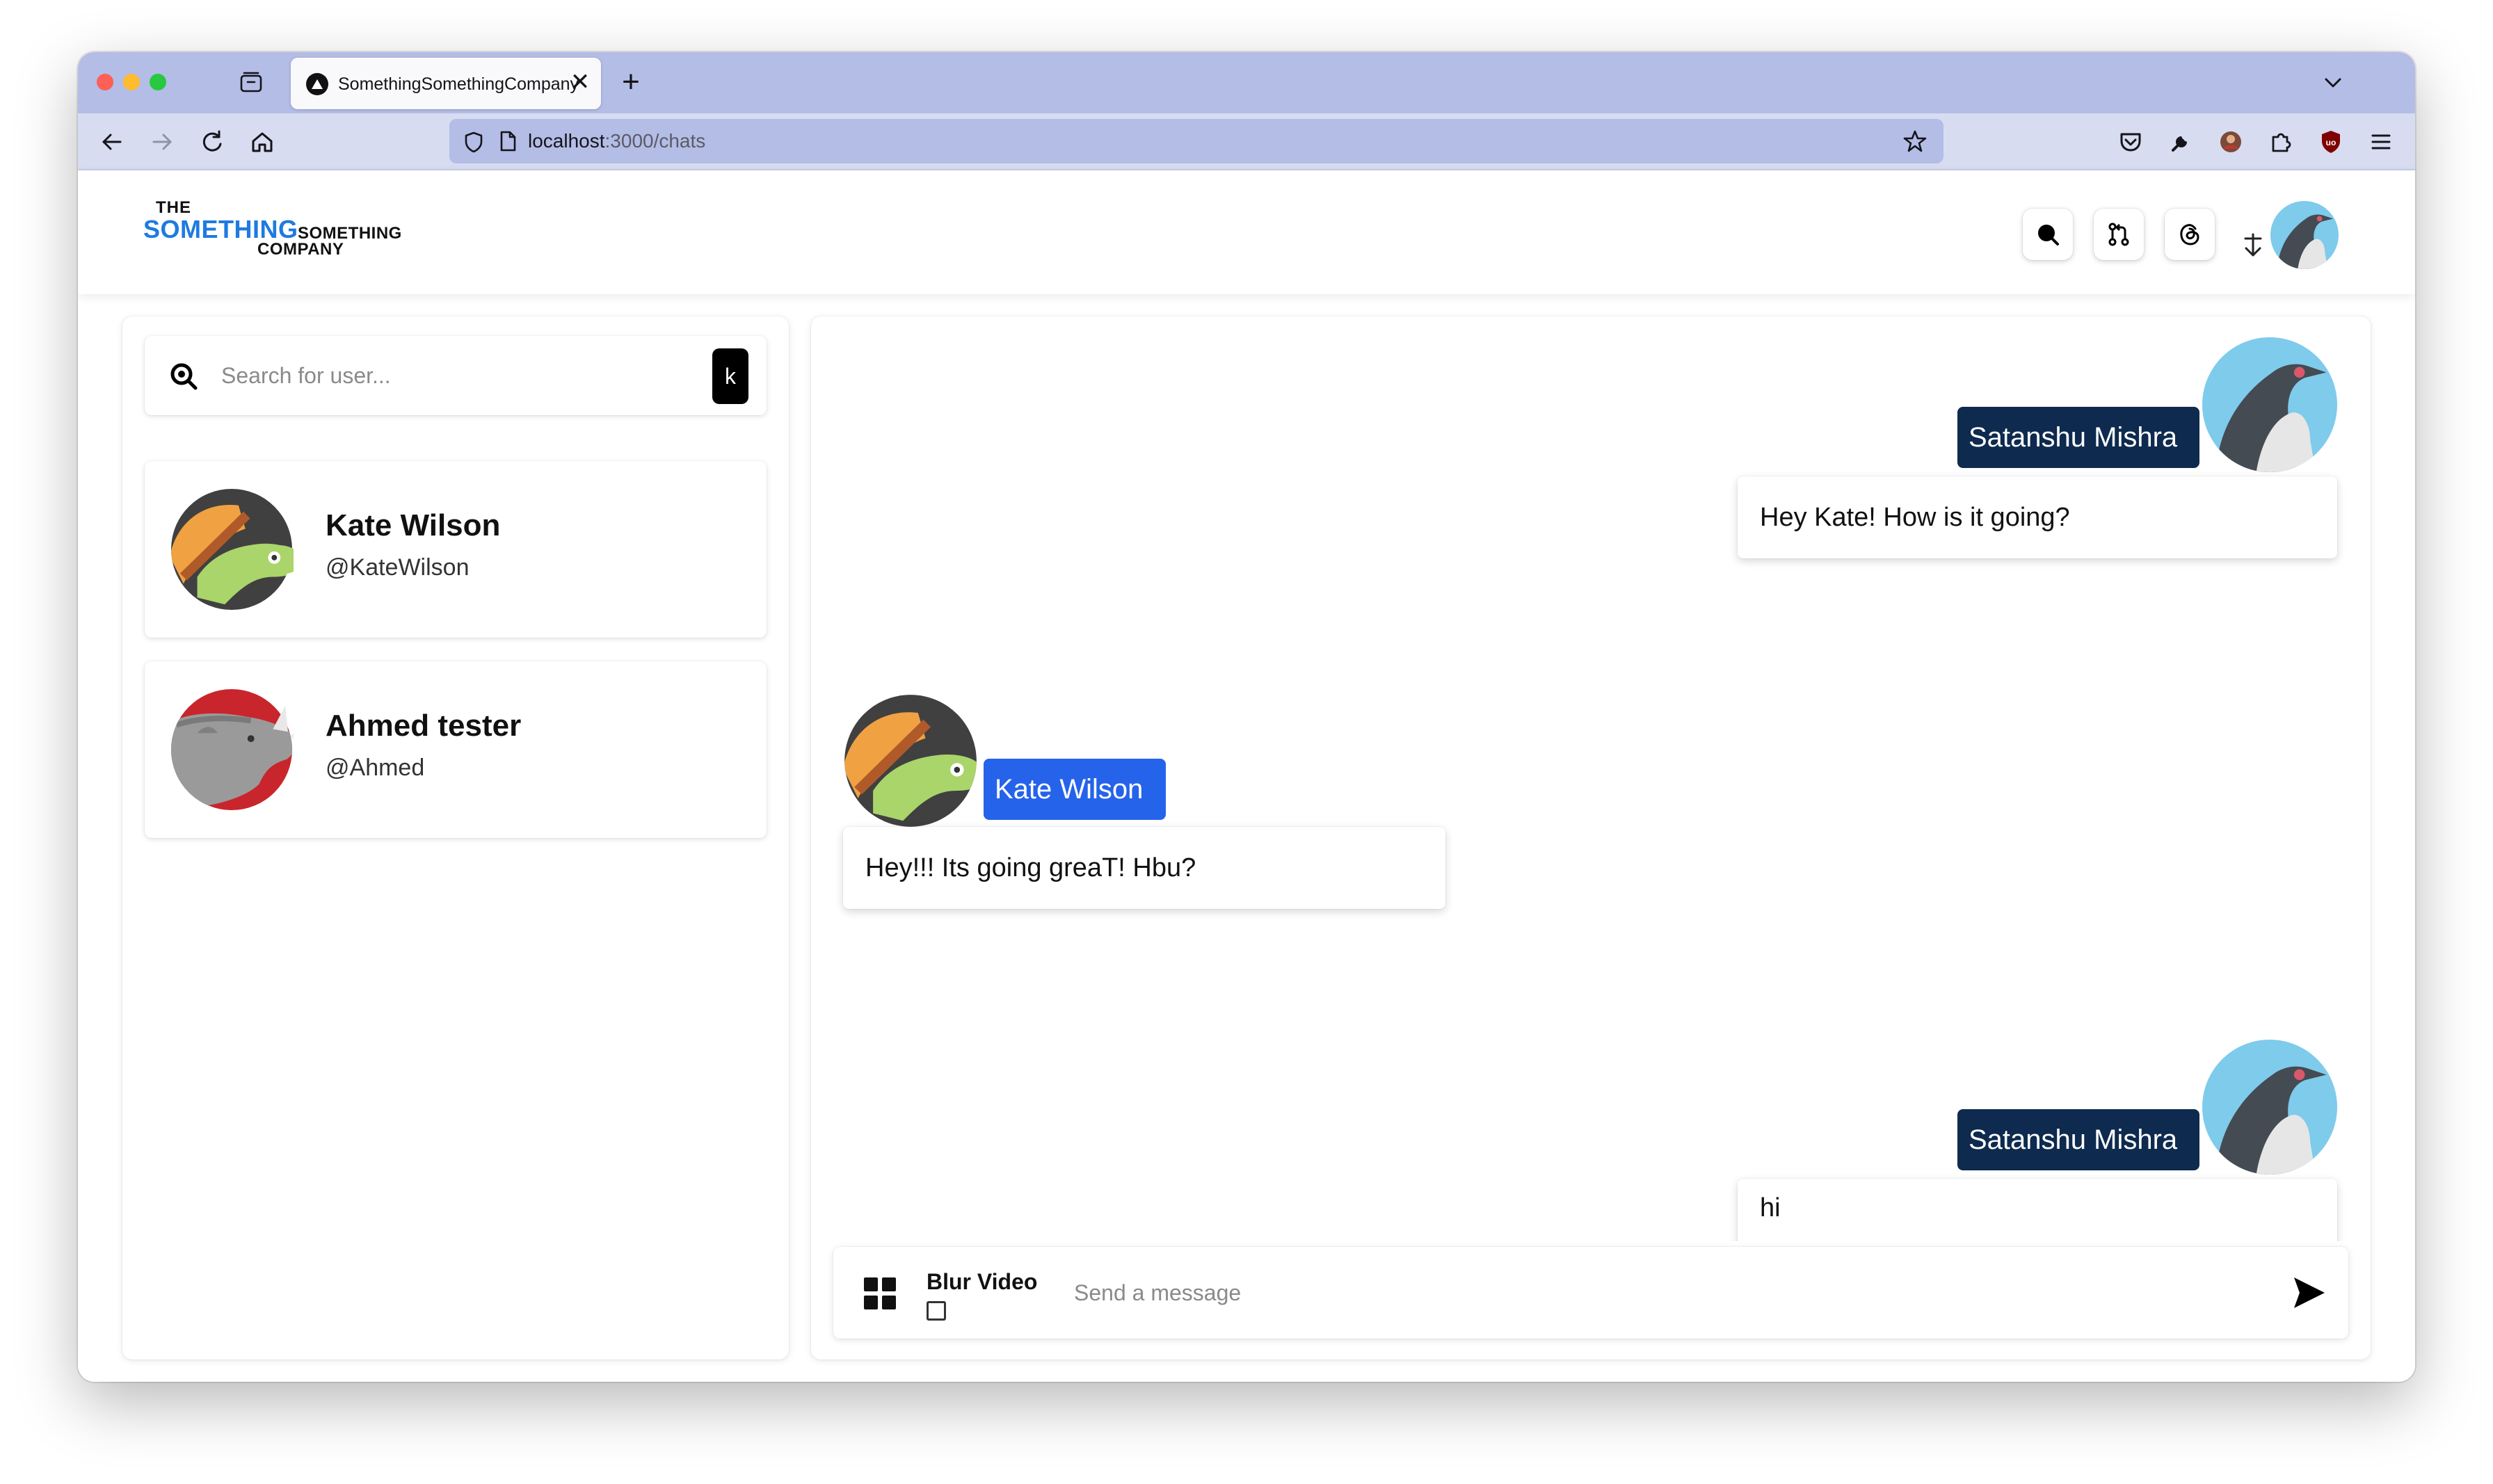 The image size is (2493, 1484). What do you see at coordinates (474, 142) in the screenshot?
I see `shield-icon` at bounding box center [474, 142].